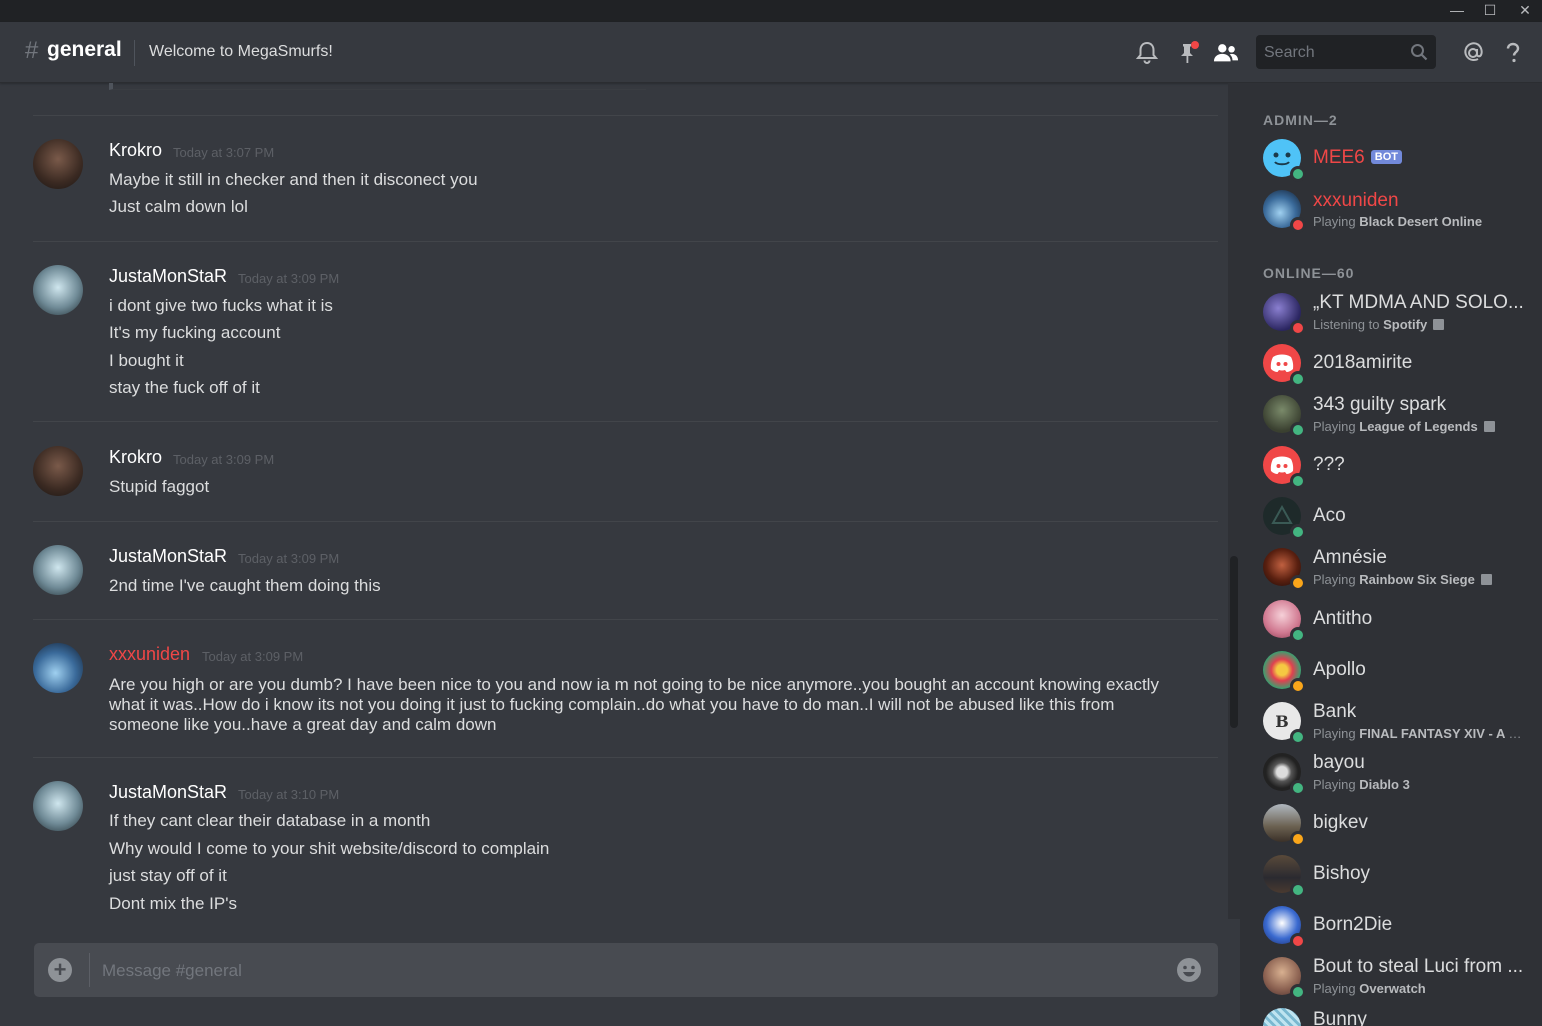  What do you see at coordinates (1391, 1014) in the screenshot?
I see `member-item: Bunny` at bounding box center [1391, 1014].